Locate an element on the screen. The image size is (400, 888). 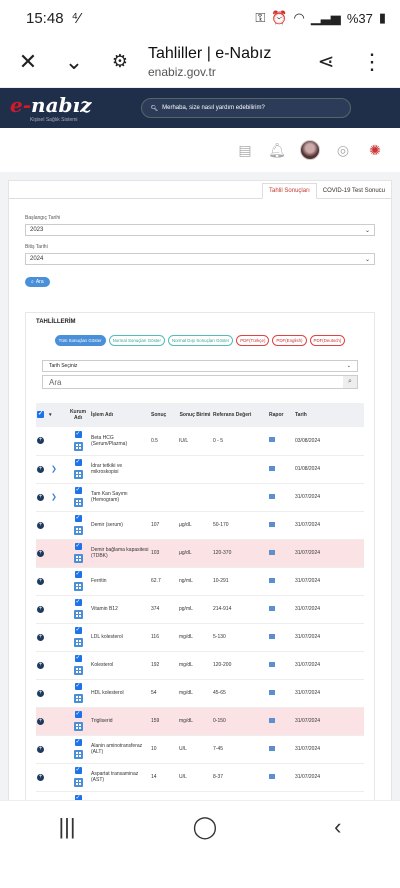
share-icon: ⋖ is located at coordinates (326, 62).